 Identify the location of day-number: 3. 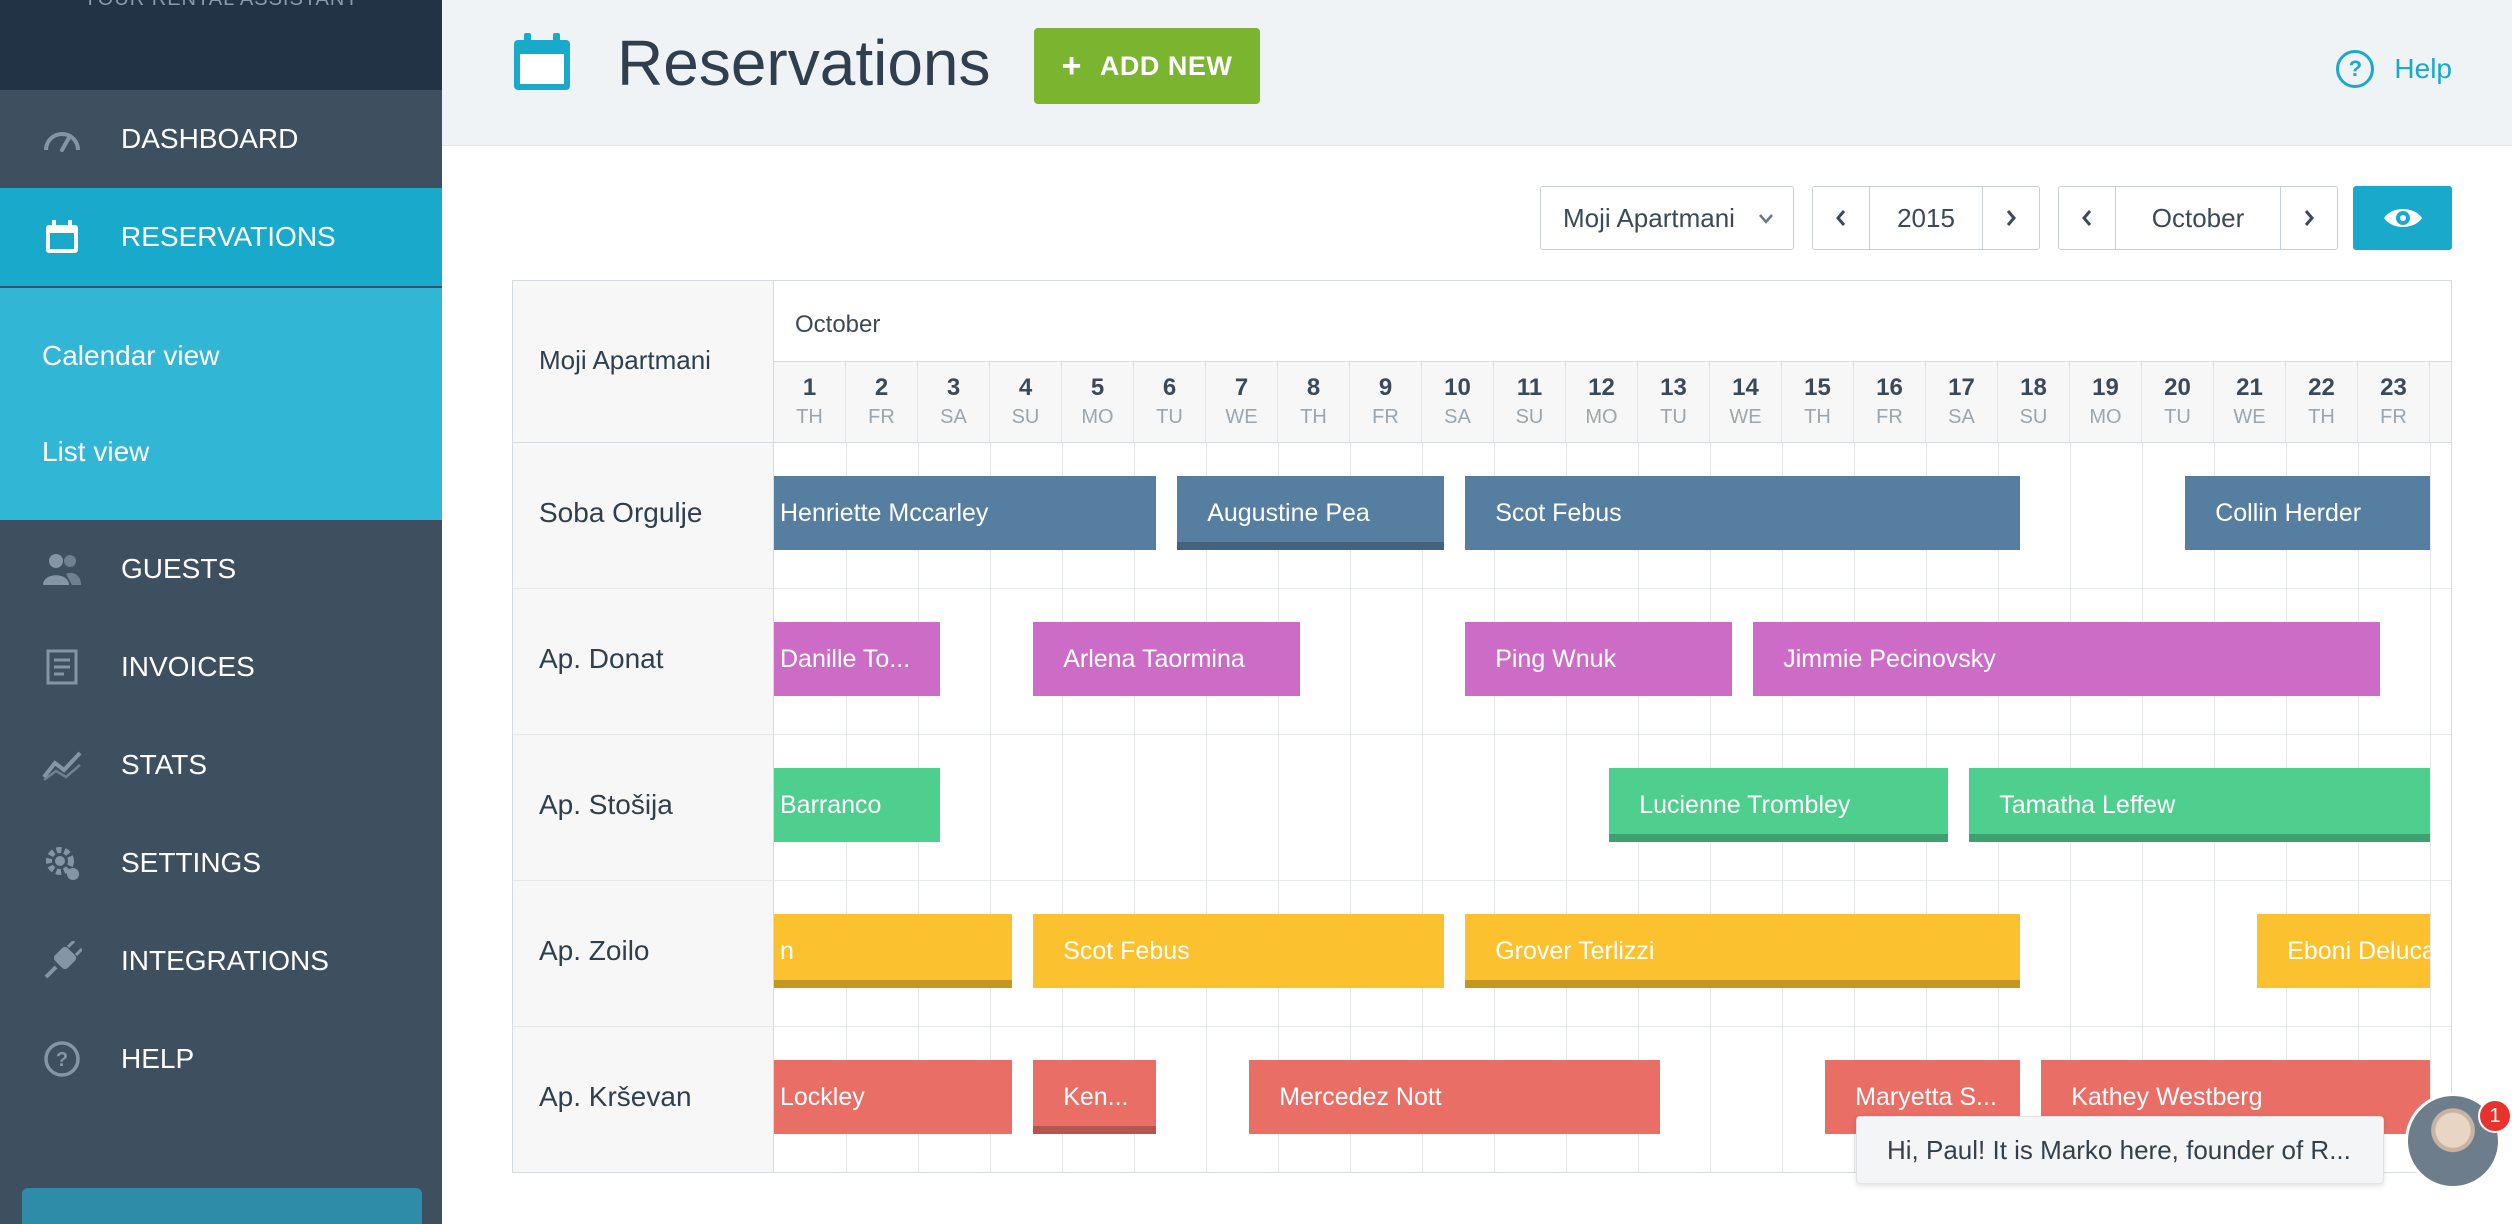
(953, 387).